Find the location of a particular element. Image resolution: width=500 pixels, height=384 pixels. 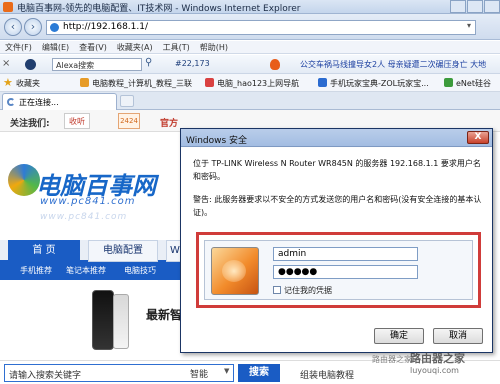

alexa-rank: #22,173 is located at coordinates (192, 63).